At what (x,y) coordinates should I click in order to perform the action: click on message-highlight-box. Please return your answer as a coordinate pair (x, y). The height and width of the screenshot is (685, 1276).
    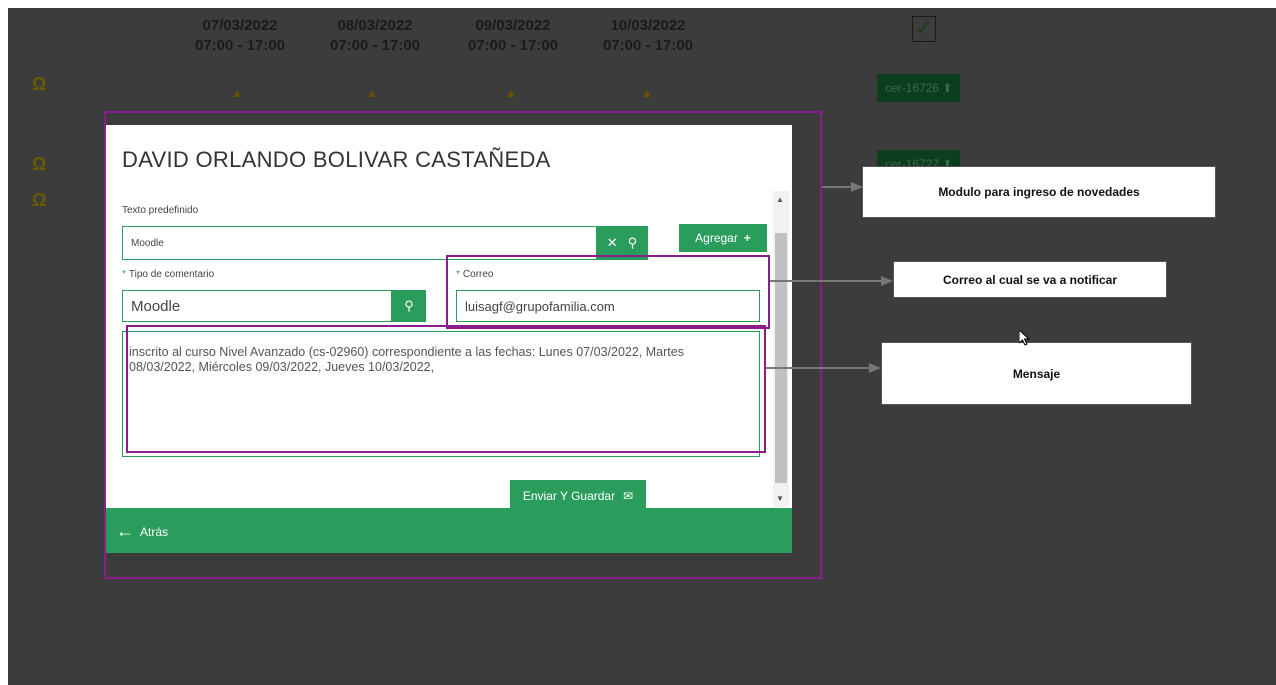
    Looking at the image, I should click on (446, 389).